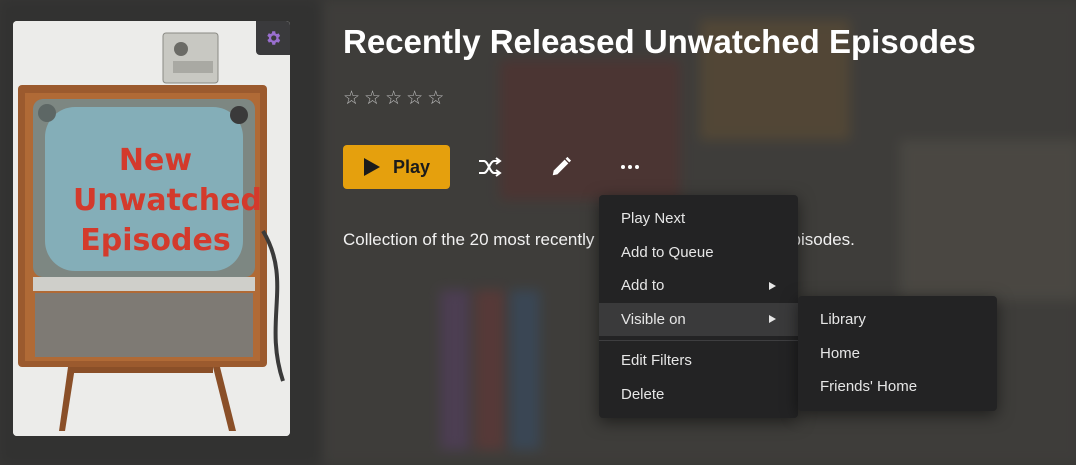 This screenshot has width=1076, height=465. I want to click on menu-item-visible-on: Visible on, so click(698, 319).